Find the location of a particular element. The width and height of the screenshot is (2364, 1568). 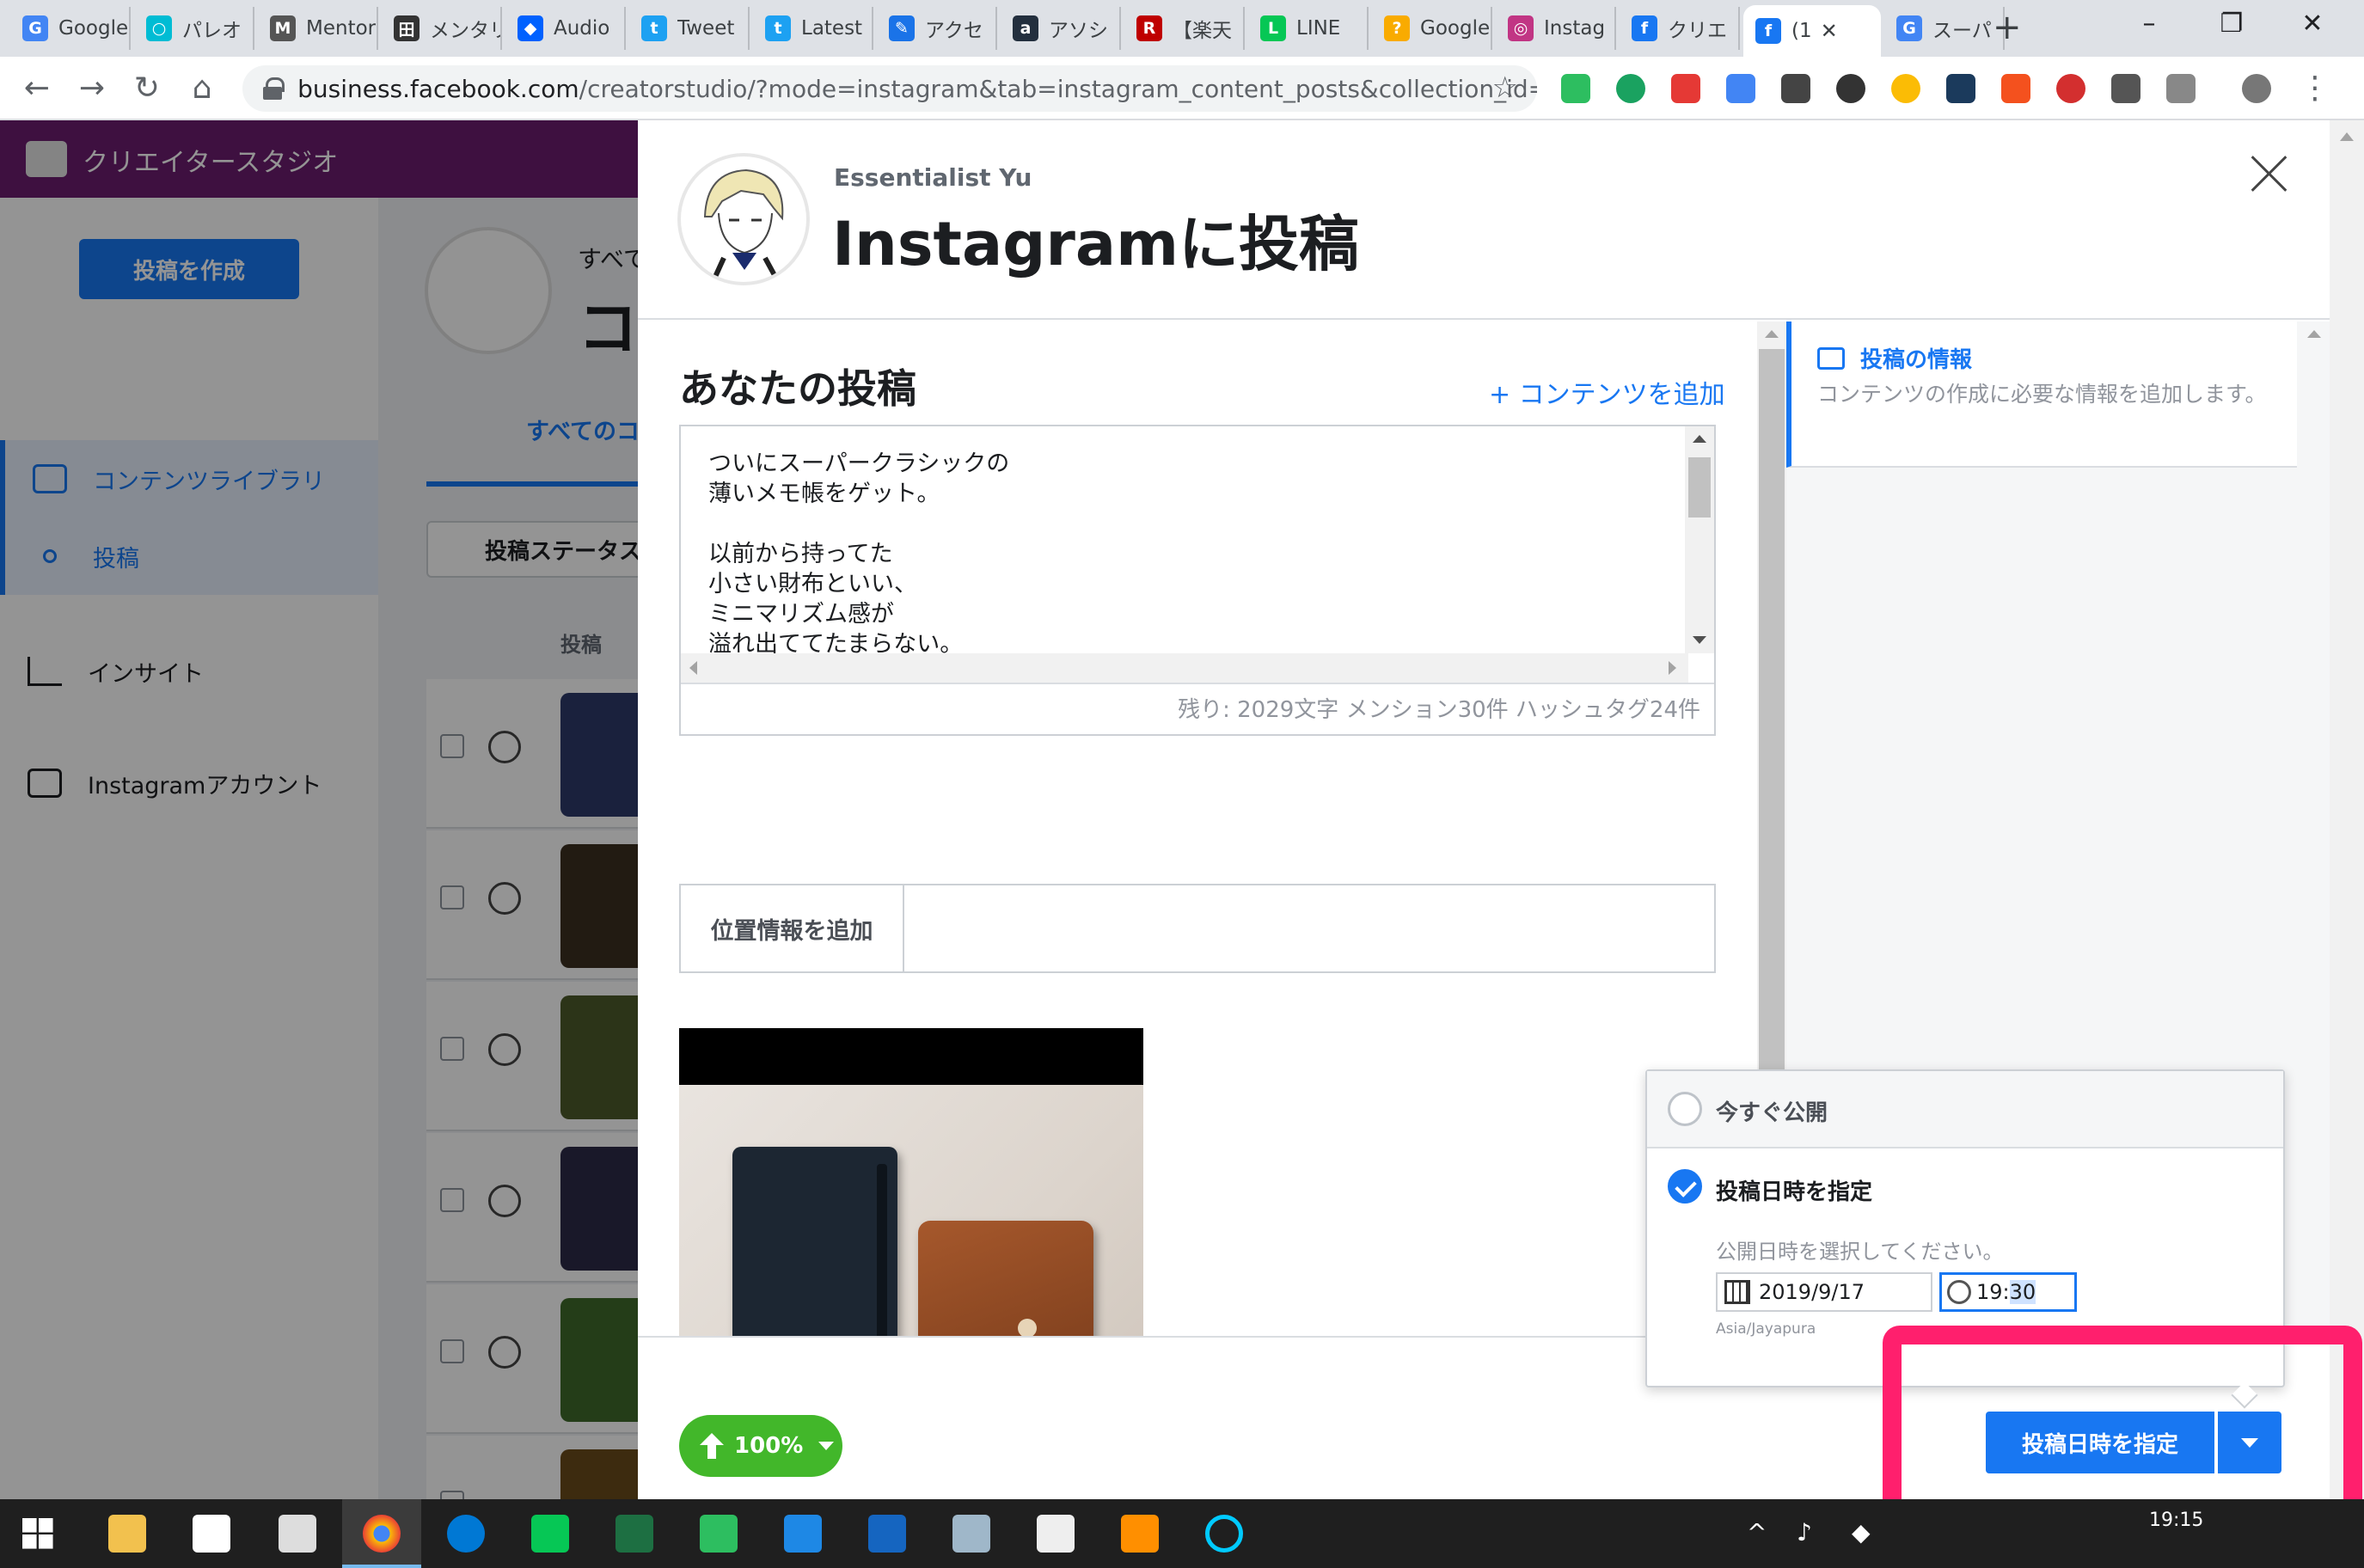

schedule-hint: 公開日時を選択してください。 is located at coordinates (1860, 1252).